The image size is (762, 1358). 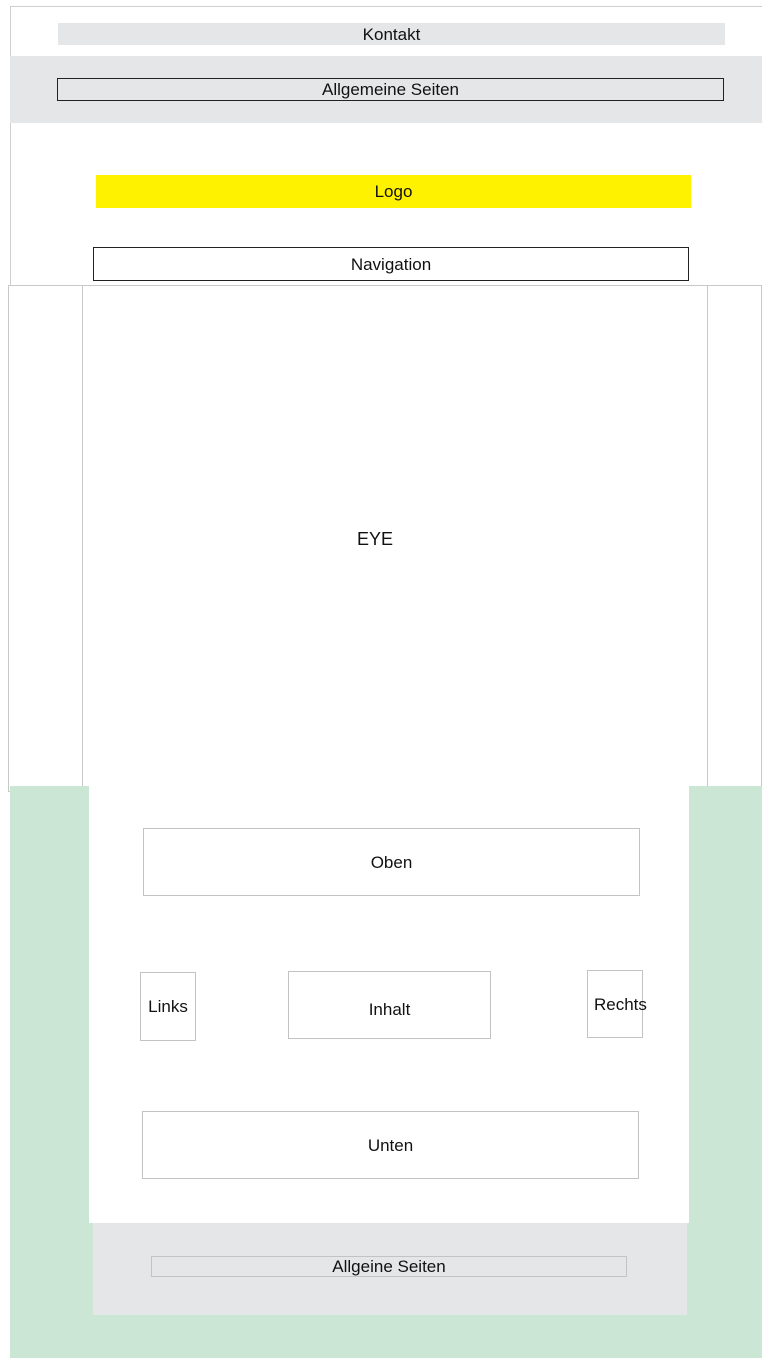 I want to click on left-border-line, so click(x=10, y=146).